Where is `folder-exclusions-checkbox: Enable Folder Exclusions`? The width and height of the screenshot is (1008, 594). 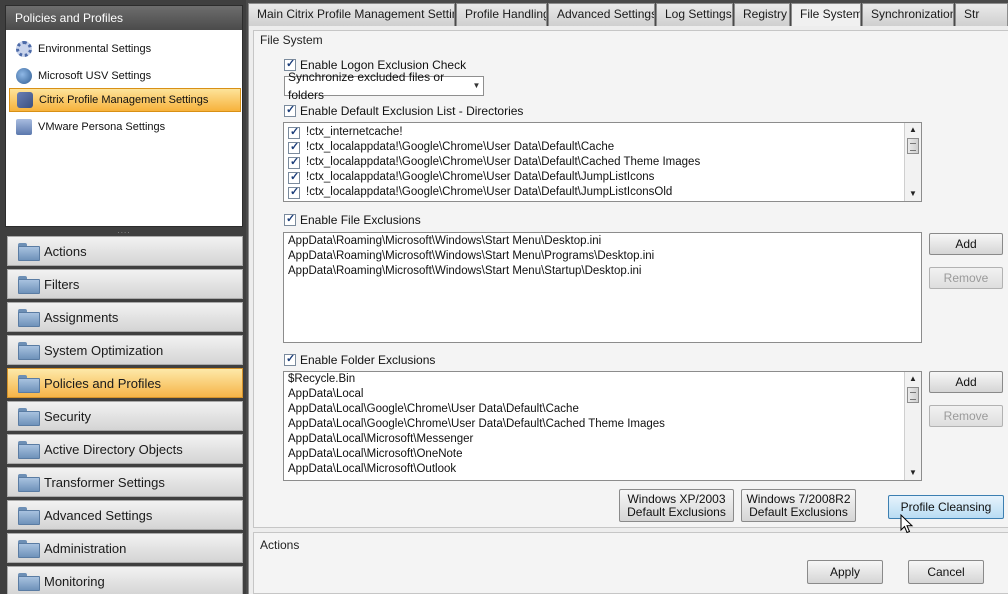 folder-exclusions-checkbox: Enable Folder Exclusions is located at coordinates (359, 359).